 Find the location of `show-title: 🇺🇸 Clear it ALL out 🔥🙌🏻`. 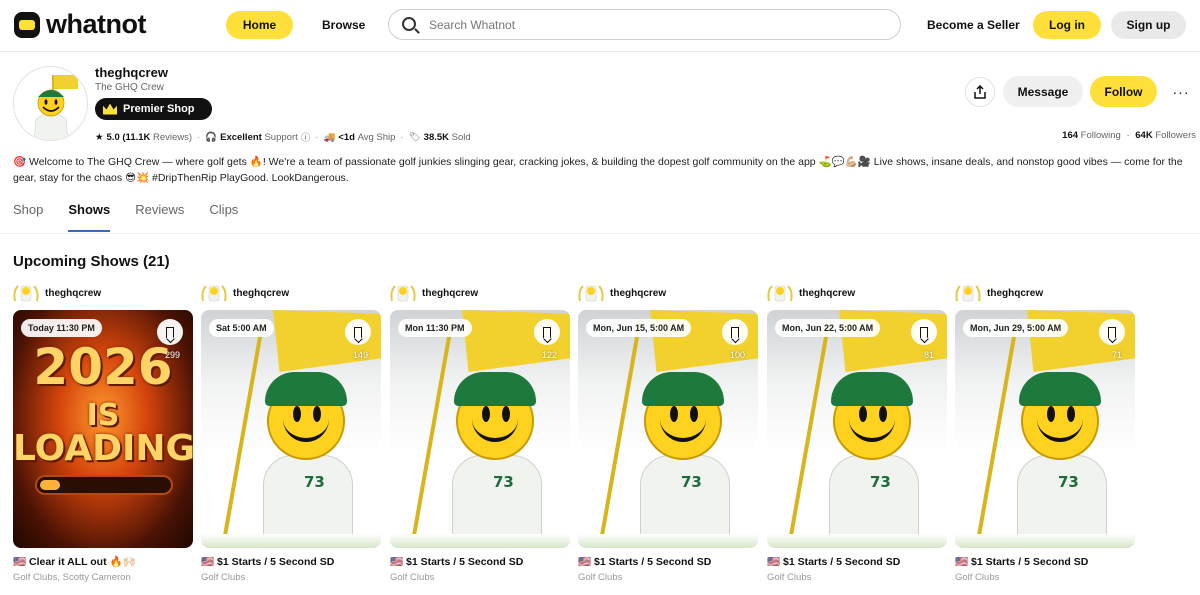

show-title: 🇺🇸 Clear it ALL out 🔥🙌🏻 is located at coordinates (74, 561).